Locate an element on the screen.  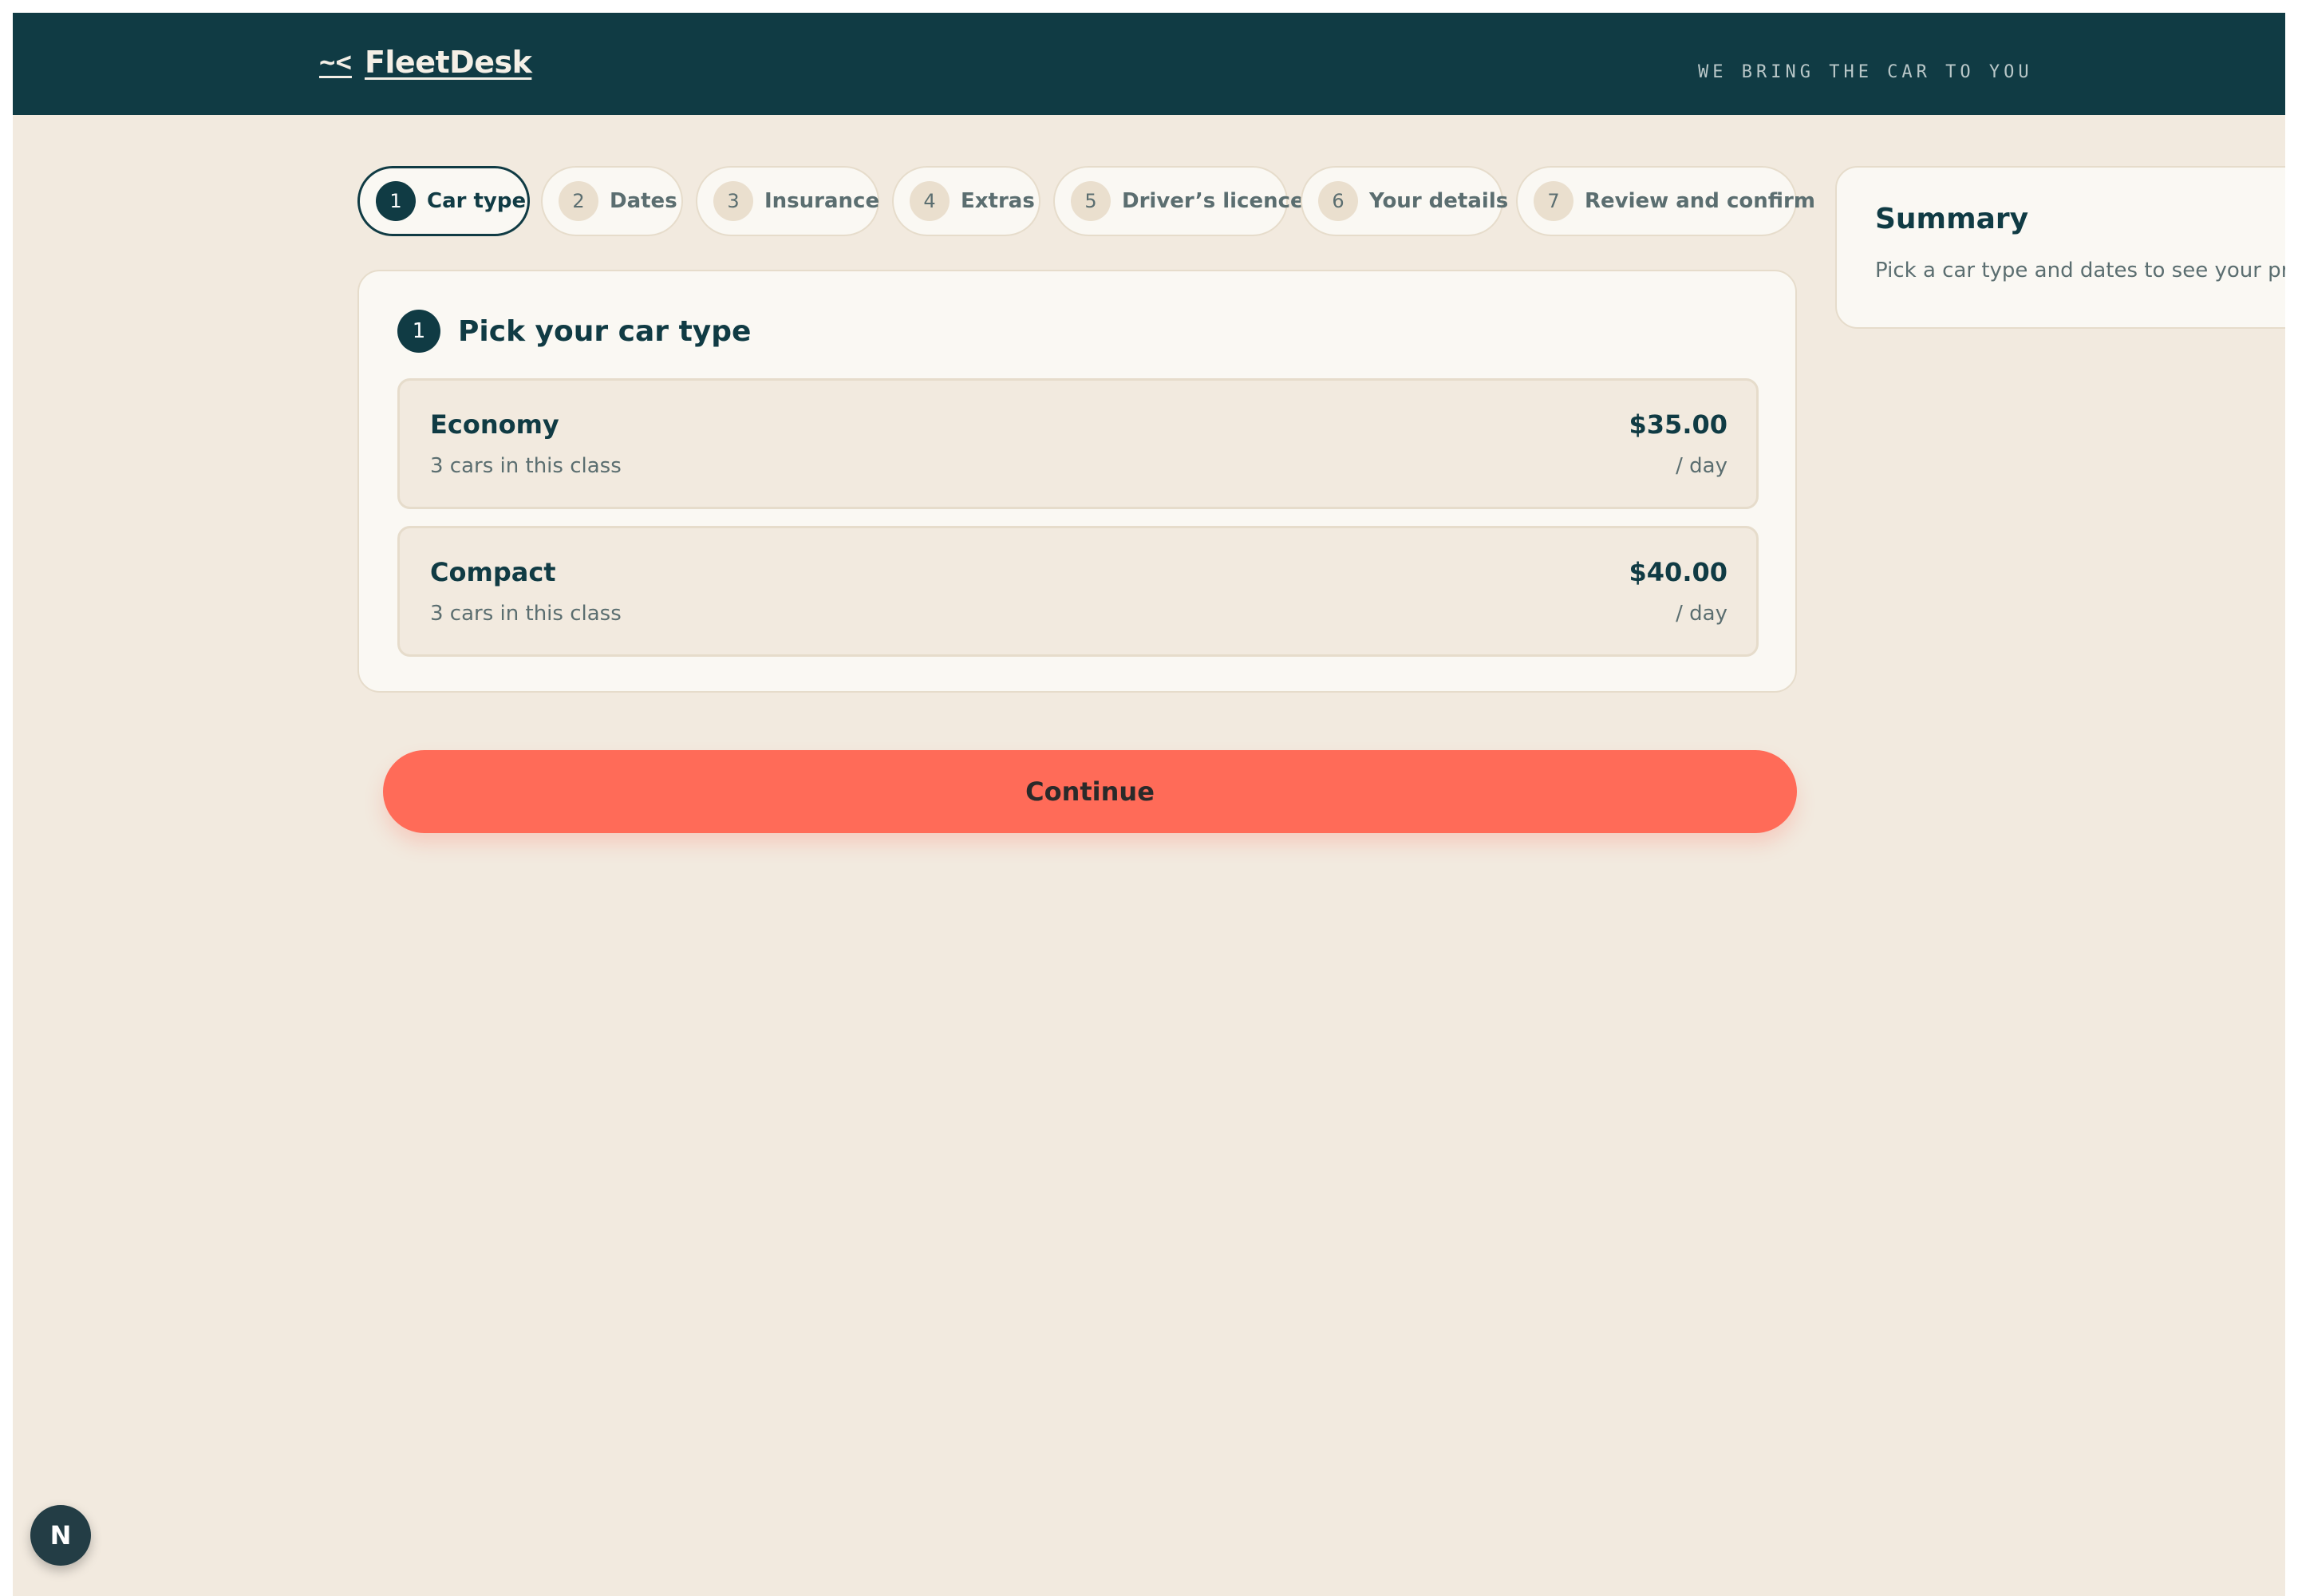
brand-logo-link: ~< FleetDesk is located at coordinates (425, 62).